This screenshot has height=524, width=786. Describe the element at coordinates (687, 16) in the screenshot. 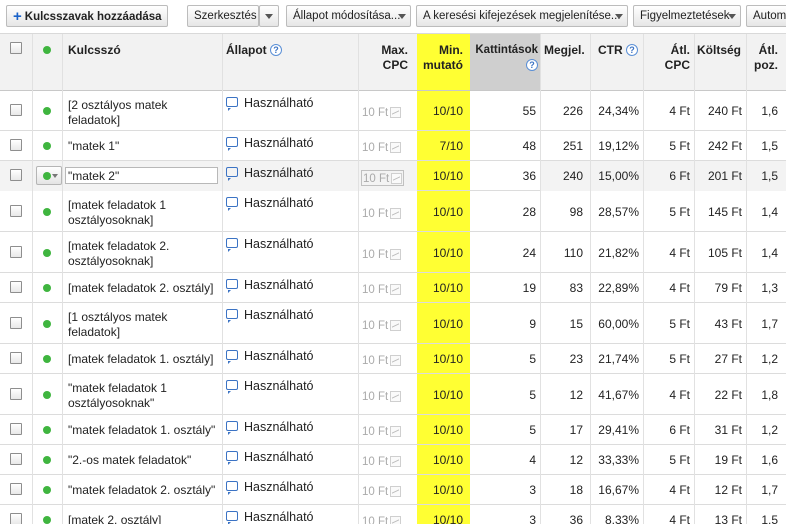

I see `alerts-button: Figyelmeztetések` at that location.